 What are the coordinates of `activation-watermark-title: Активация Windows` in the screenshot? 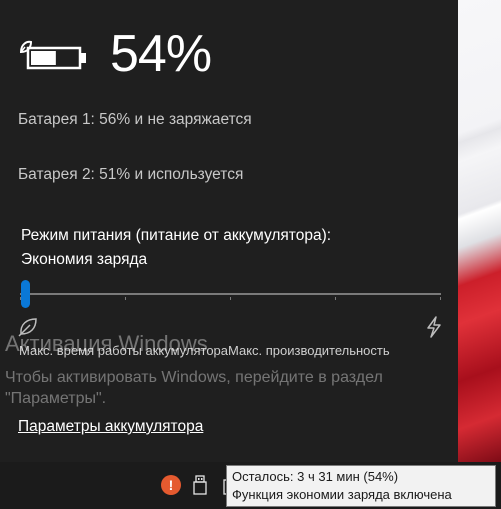 It's located at (106, 343).